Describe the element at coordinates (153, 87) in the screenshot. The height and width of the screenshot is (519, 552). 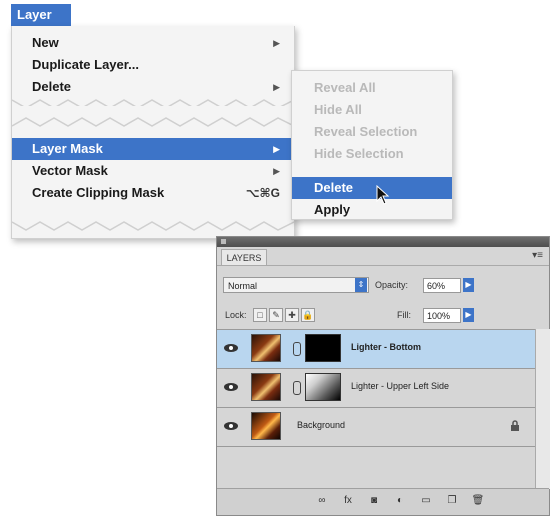
I see `menu-item-delete: Delete ▶` at that location.